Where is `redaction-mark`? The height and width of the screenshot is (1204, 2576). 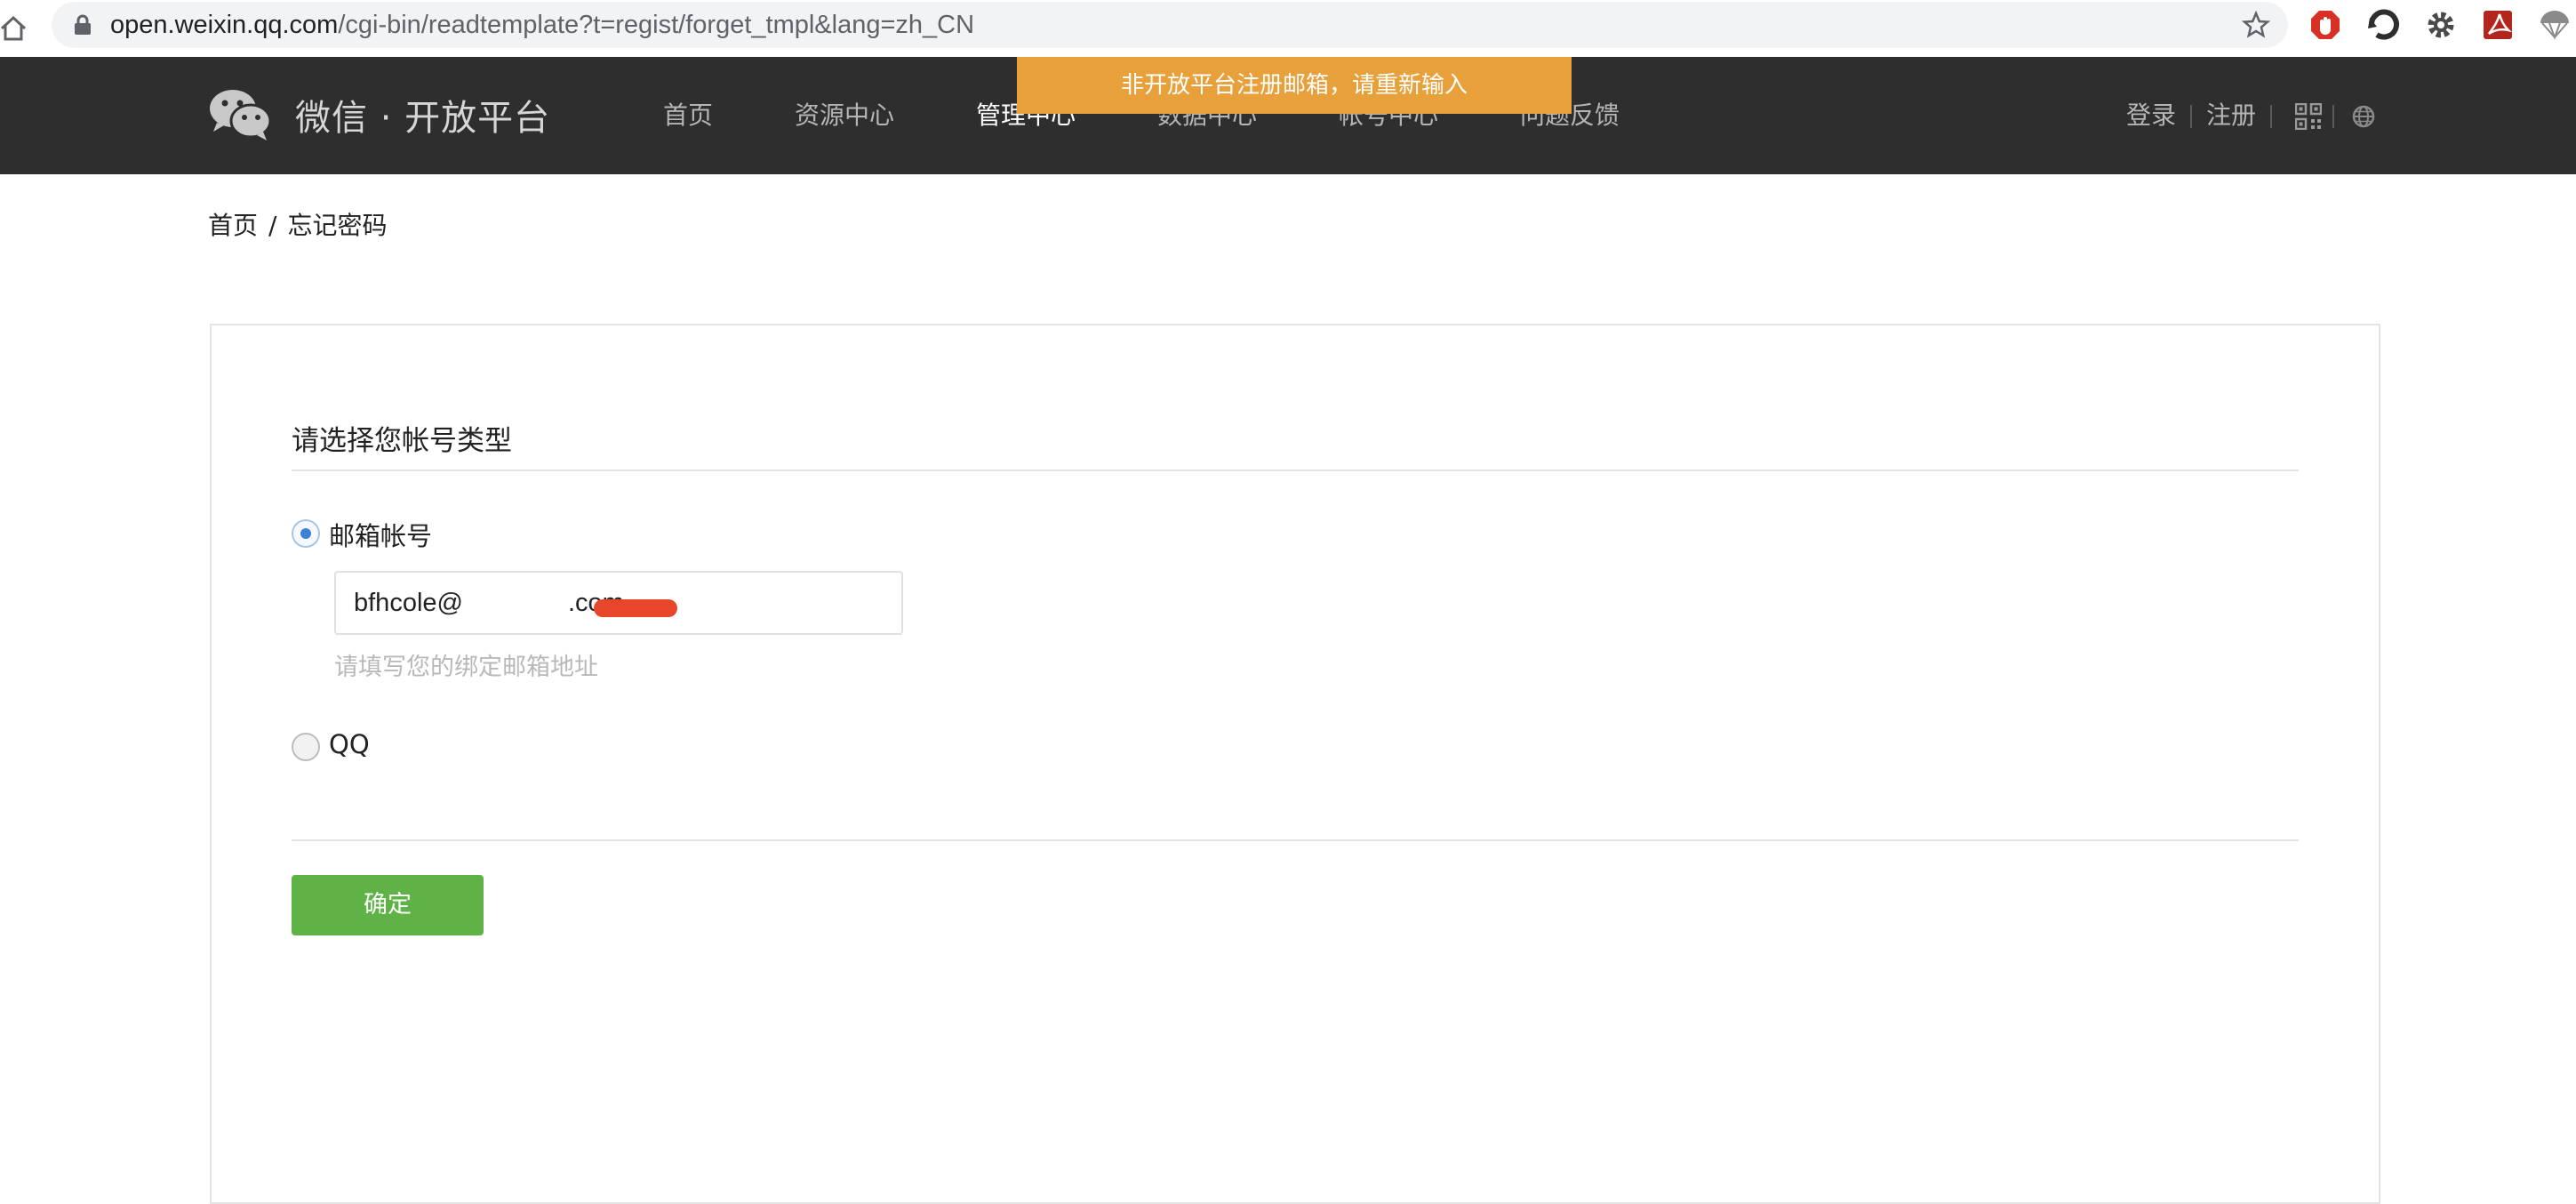 redaction-mark is located at coordinates (635, 608).